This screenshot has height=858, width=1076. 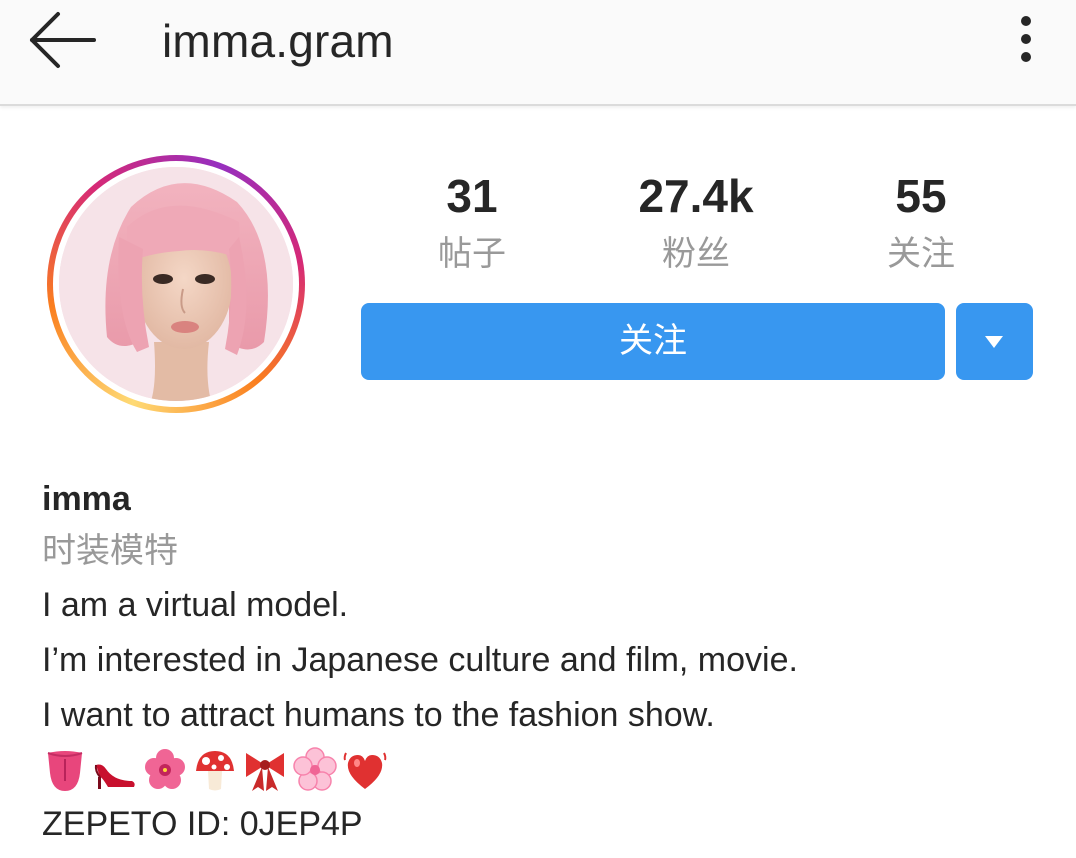 I want to click on stat-posts: 31 帖子, so click(x=472, y=222).